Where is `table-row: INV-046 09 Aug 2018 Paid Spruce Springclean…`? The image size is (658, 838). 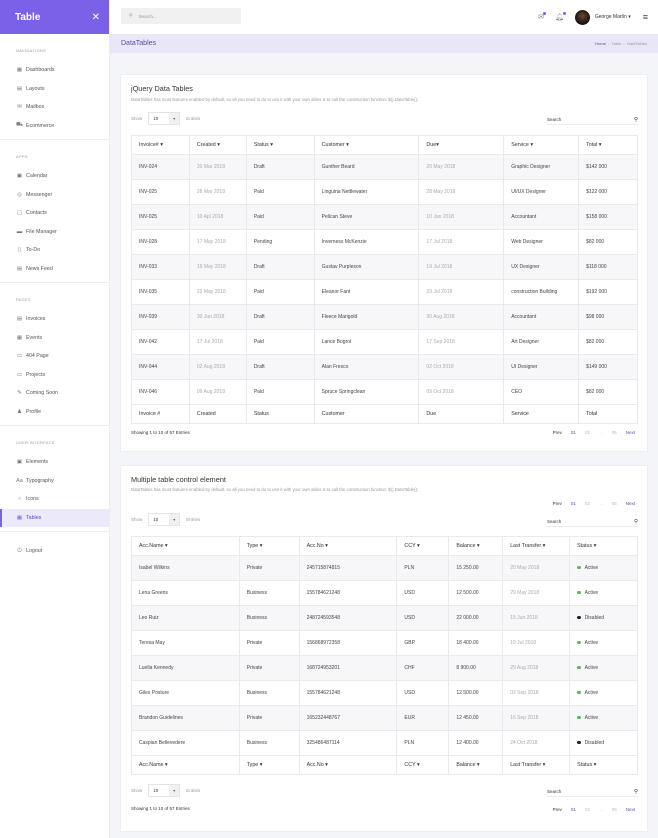 table-row: INV-046 09 Aug 2018 Paid Spruce Springclean… is located at coordinates (384, 392).